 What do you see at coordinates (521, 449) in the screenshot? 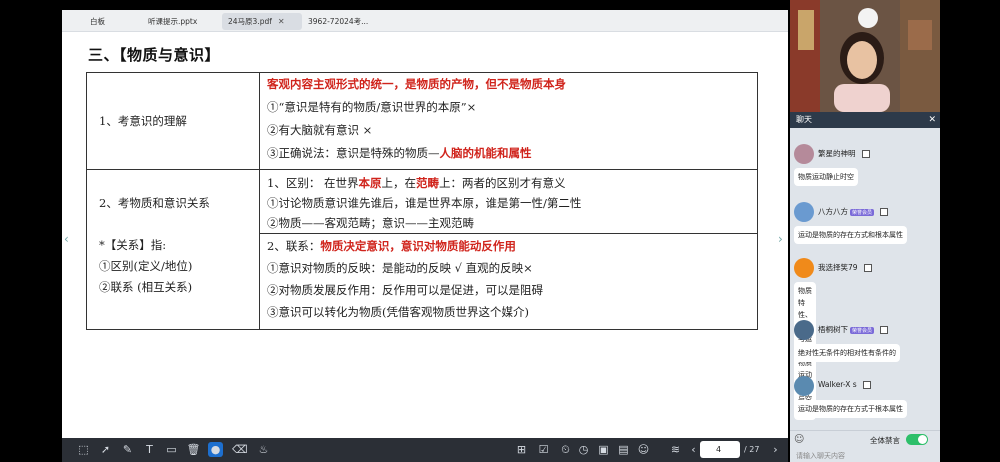
I see `grid-icon: ⊞` at bounding box center [521, 449].